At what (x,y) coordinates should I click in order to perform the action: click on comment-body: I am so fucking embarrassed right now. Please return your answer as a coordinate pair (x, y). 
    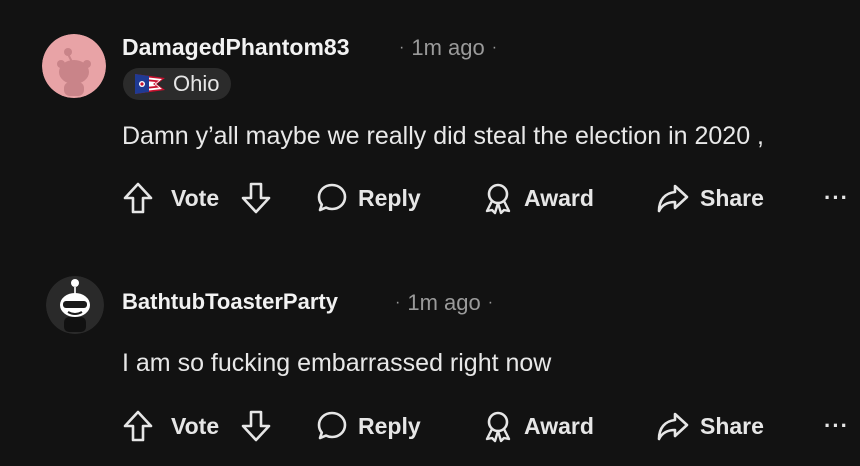
    Looking at the image, I should click on (337, 363).